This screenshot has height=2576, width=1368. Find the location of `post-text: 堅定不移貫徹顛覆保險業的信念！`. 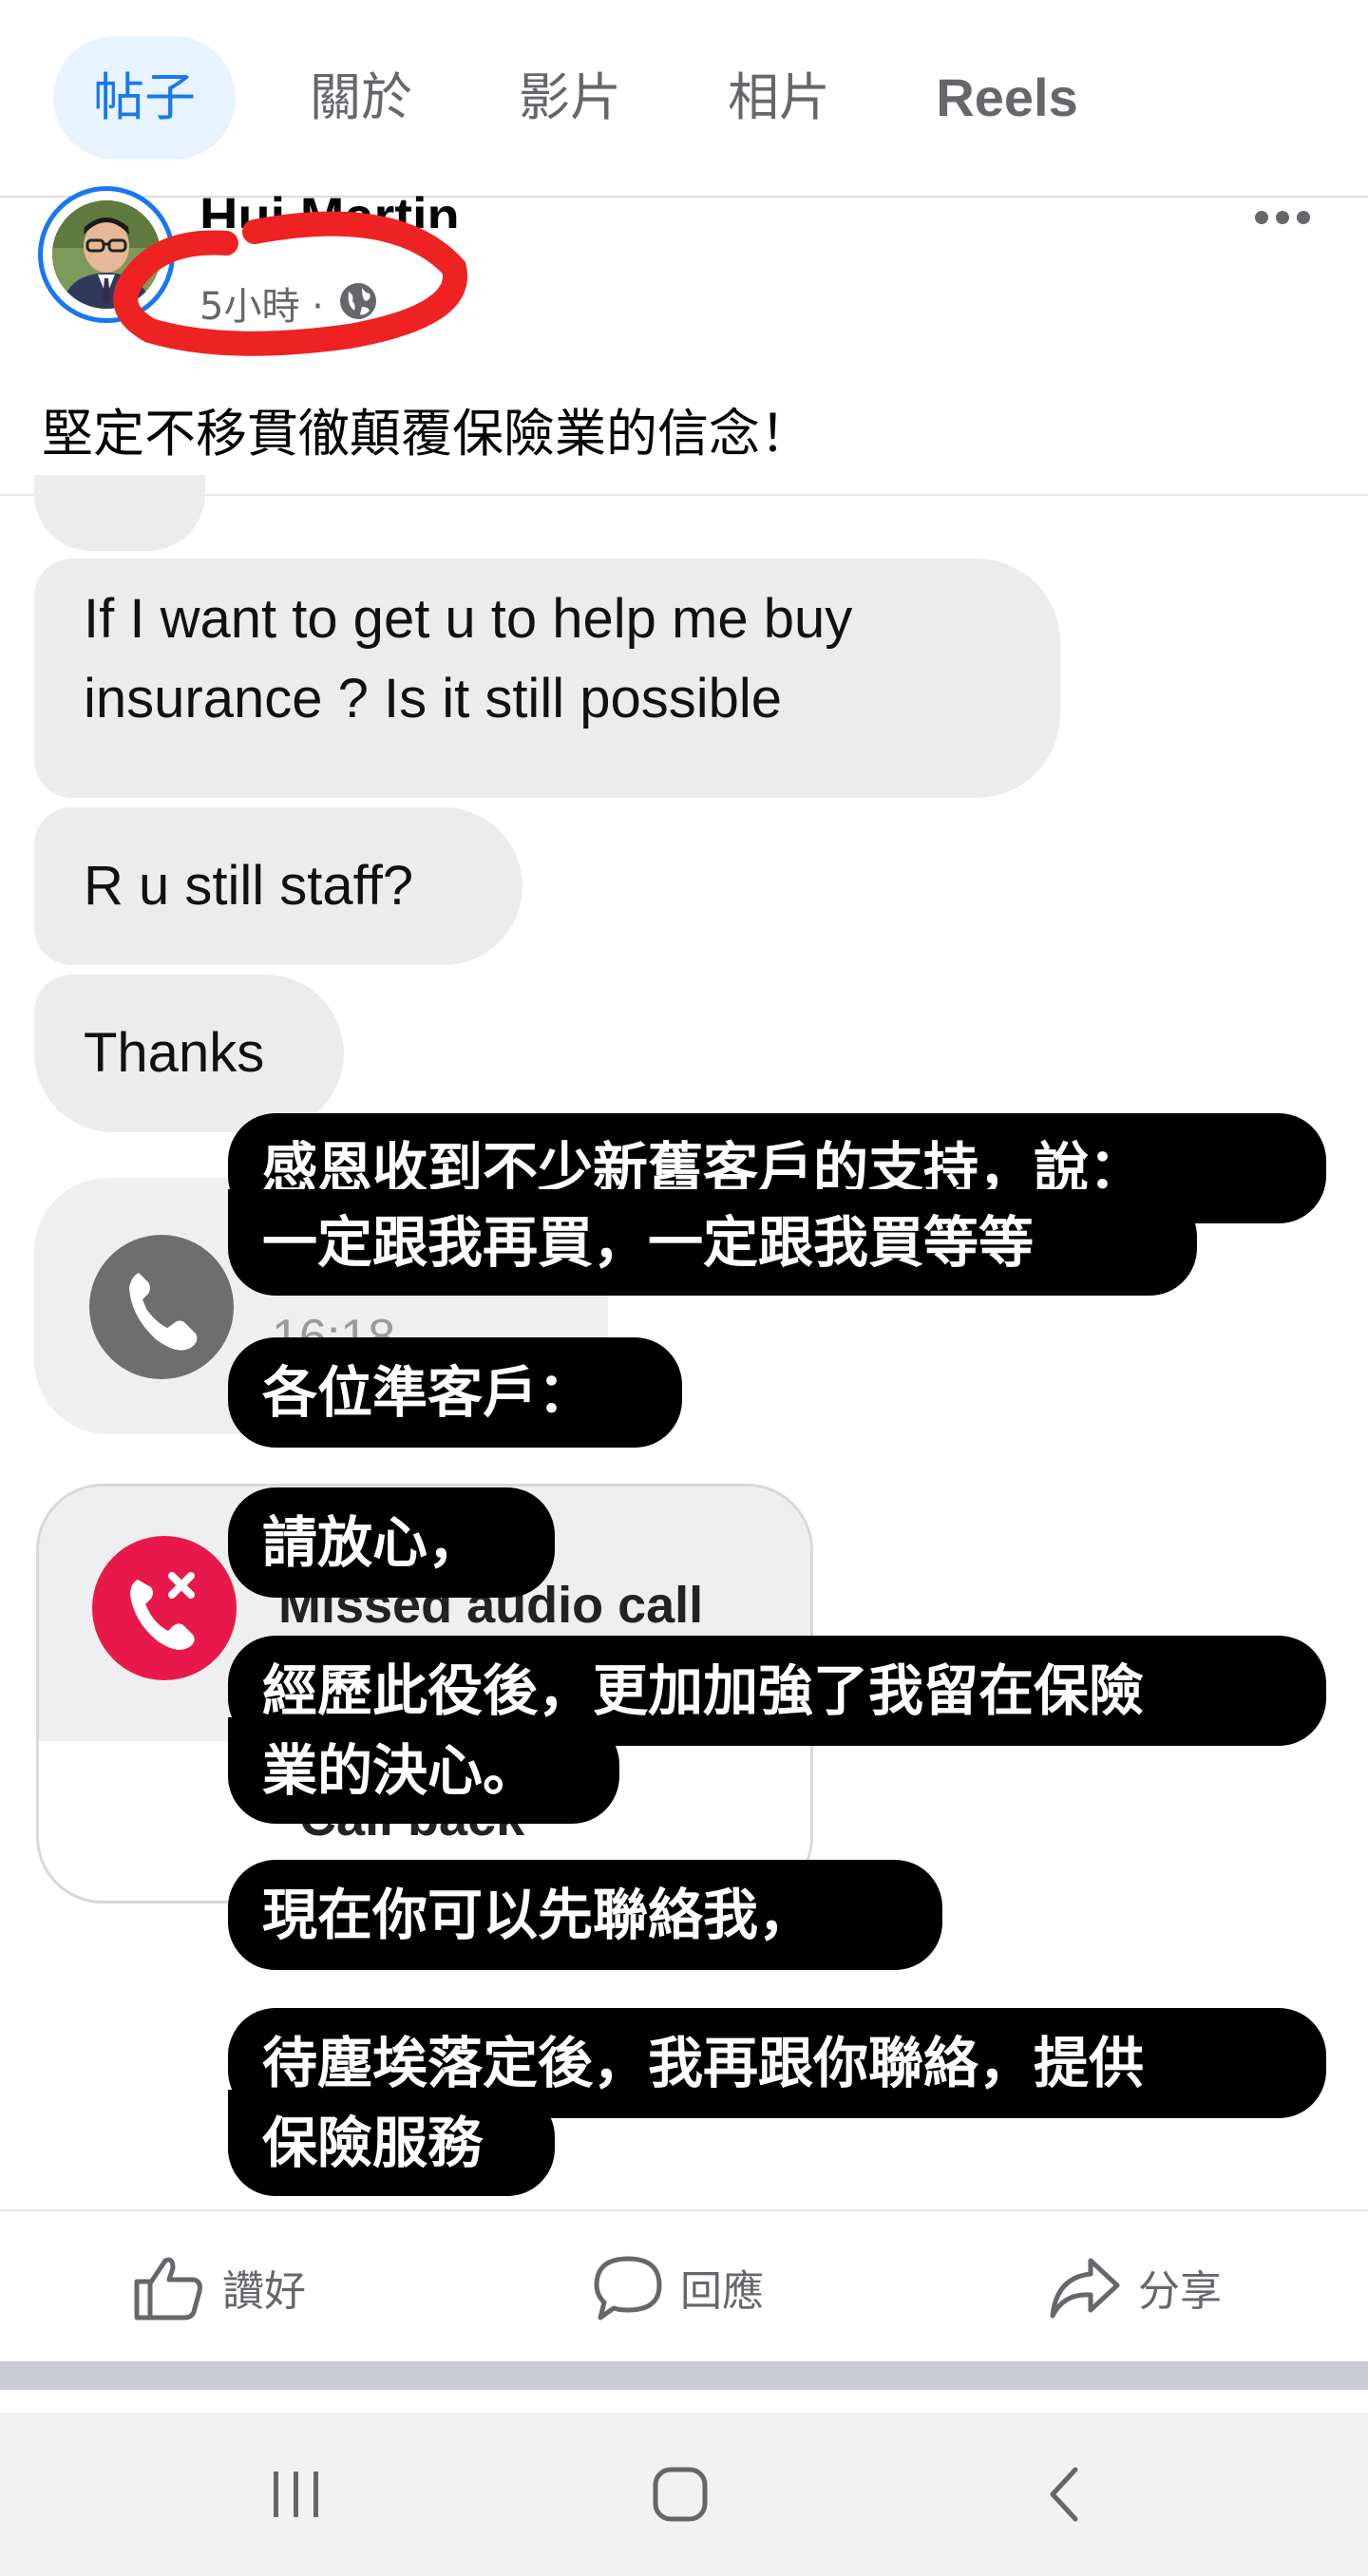

post-text: 堅定不移貫徹顛覆保險業的信念！ is located at coordinates (426, 434).